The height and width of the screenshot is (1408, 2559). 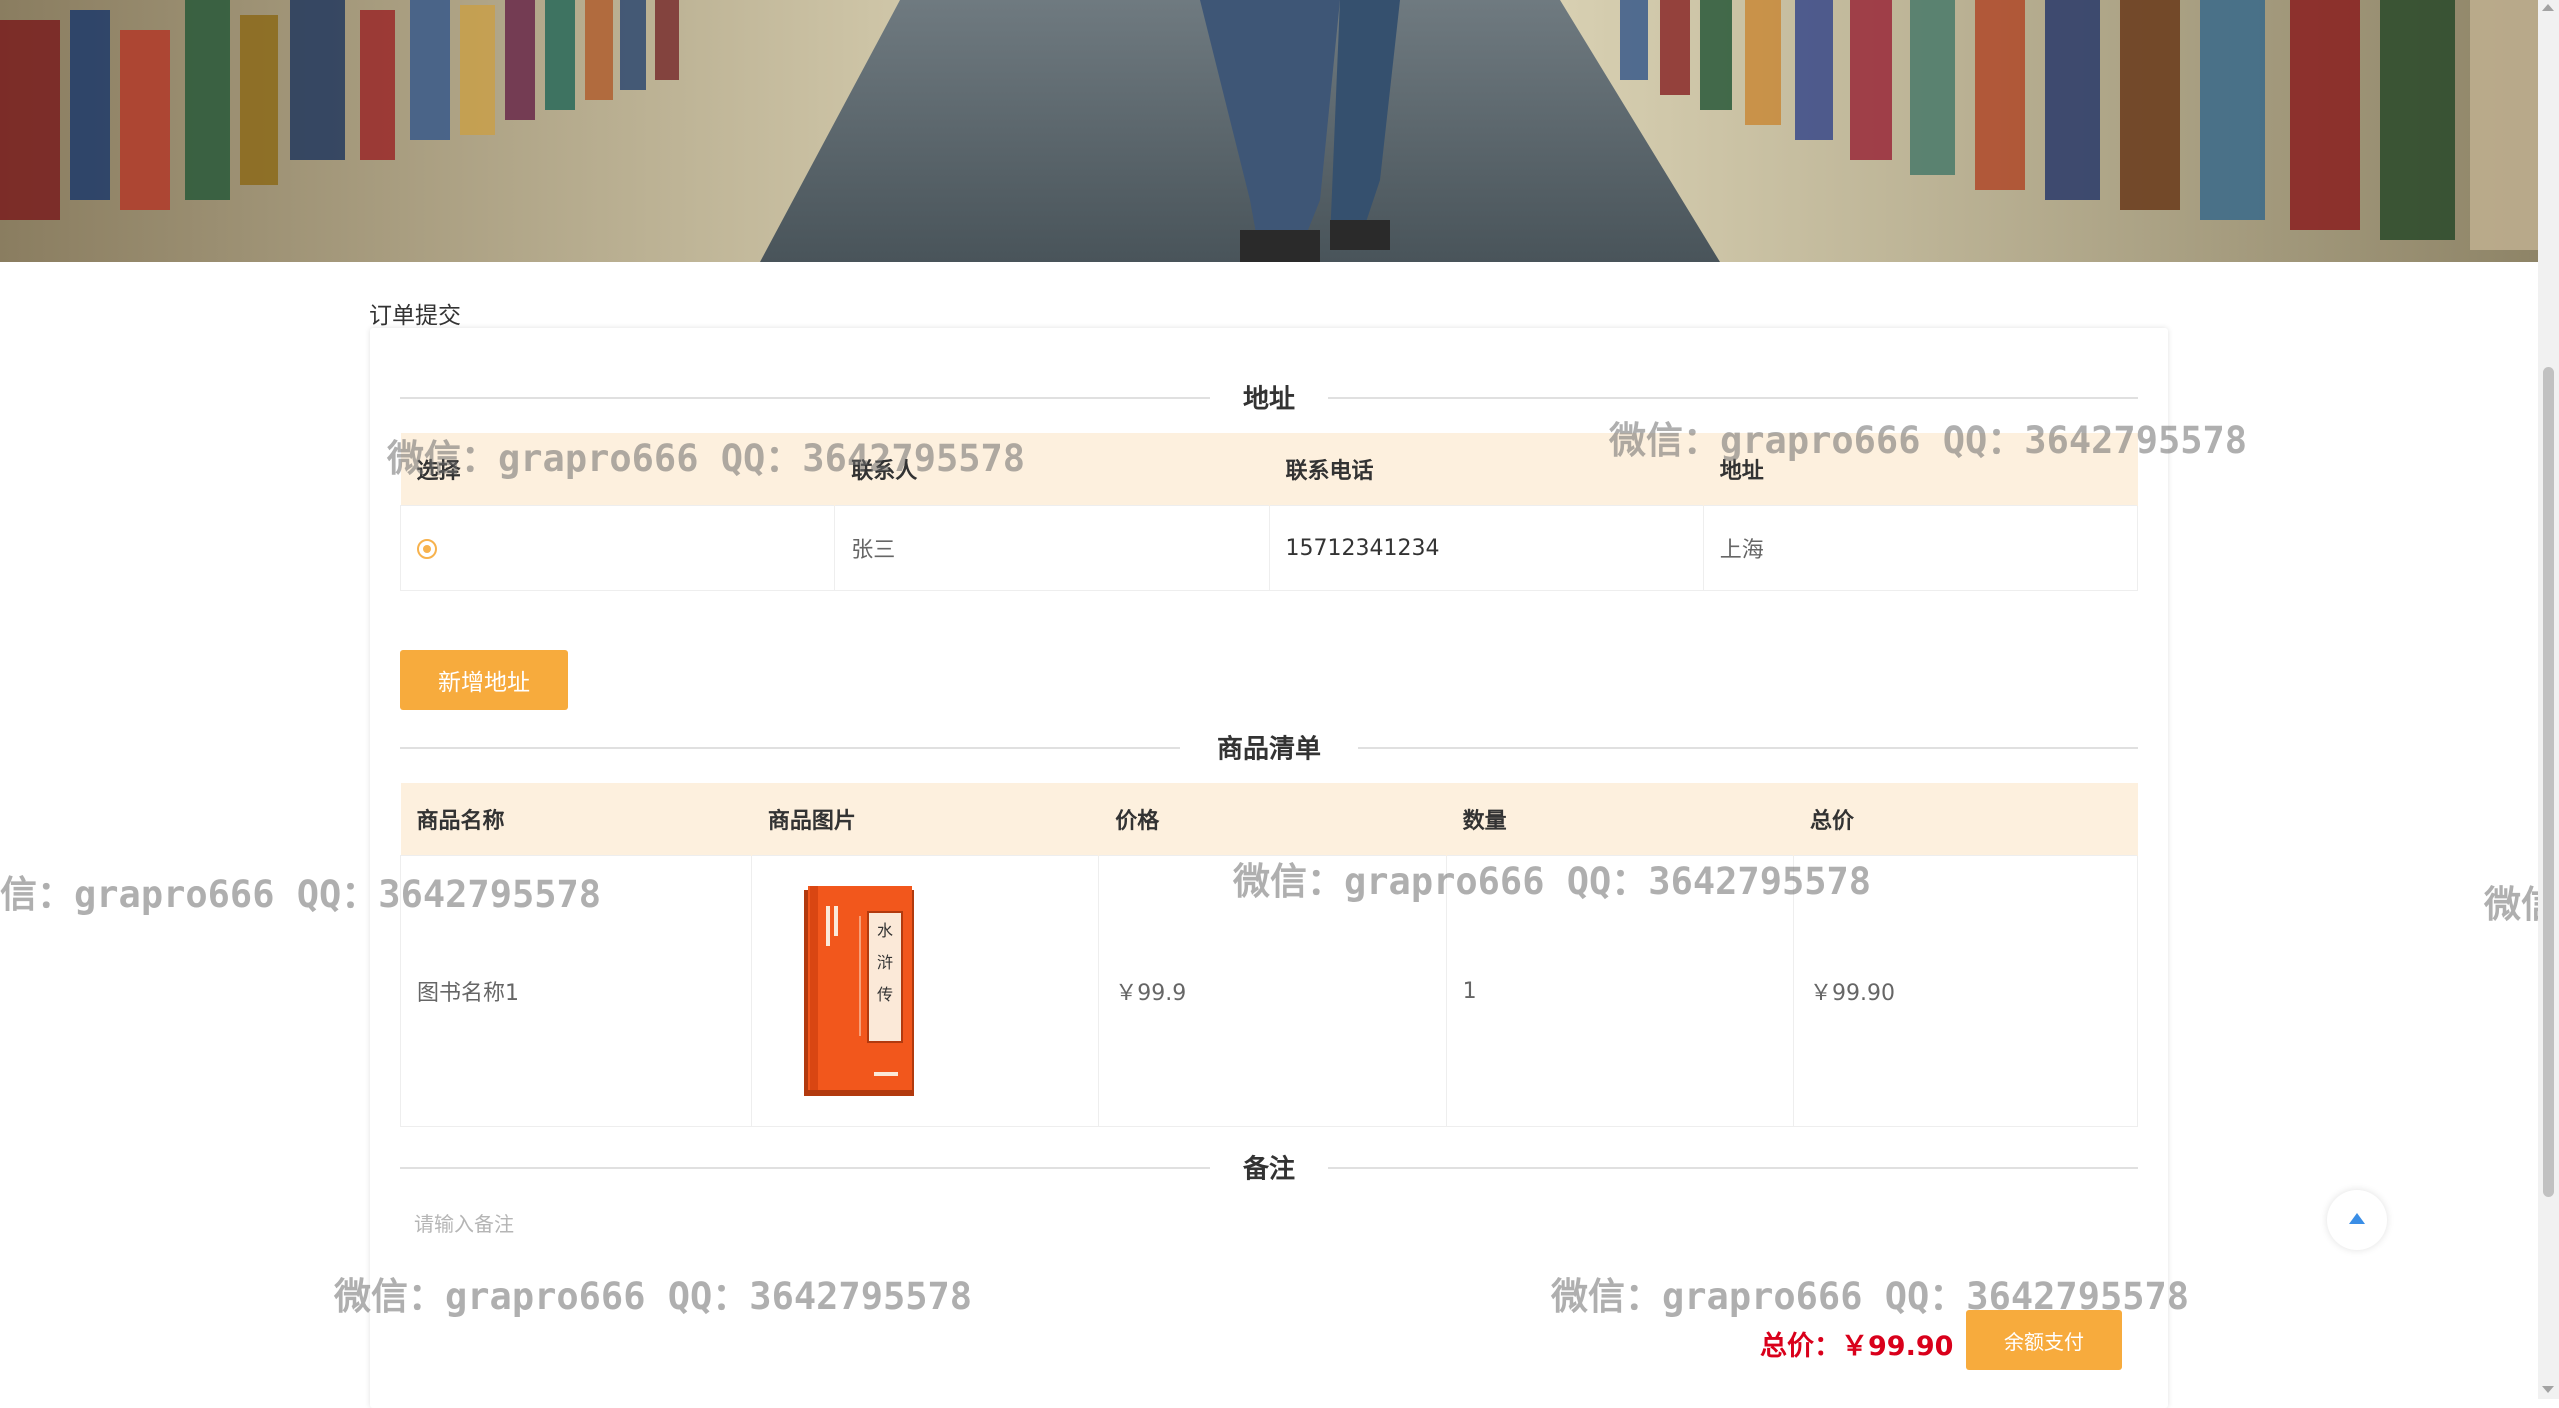 What do you see at coordinates (618, 469) in the screenshot?
I see `column-header-select: 选择` at bounding box center [618, 469].